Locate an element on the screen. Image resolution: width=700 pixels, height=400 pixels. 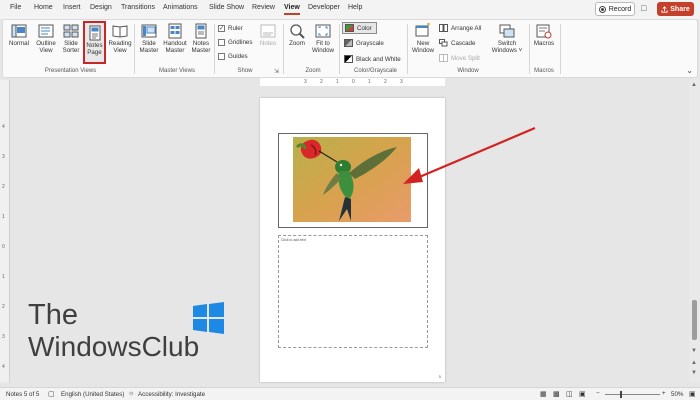
normal-view-status-icon: ▦ is located at coordinates (543, 394).